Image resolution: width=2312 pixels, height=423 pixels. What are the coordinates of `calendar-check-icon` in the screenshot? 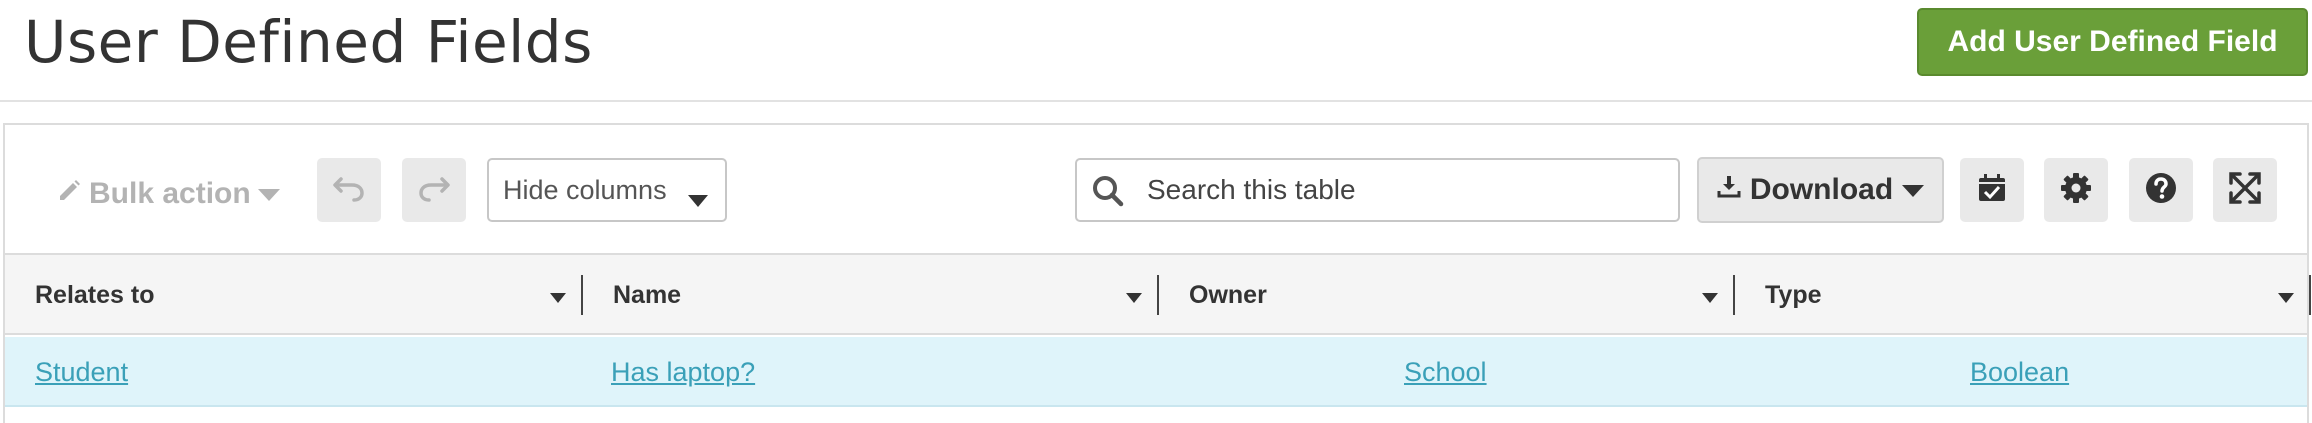 It's located at (1992, 190).